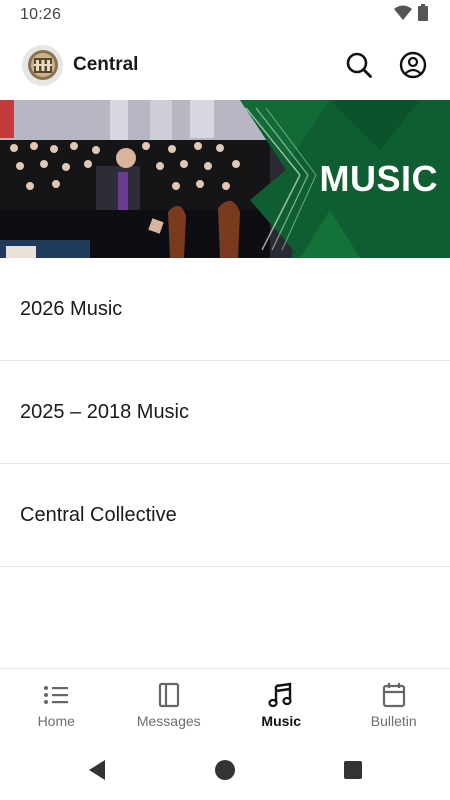 The width and height of the screenshot is (450, 800). I want to click on status-bar: 10:26, so click(225, 15).